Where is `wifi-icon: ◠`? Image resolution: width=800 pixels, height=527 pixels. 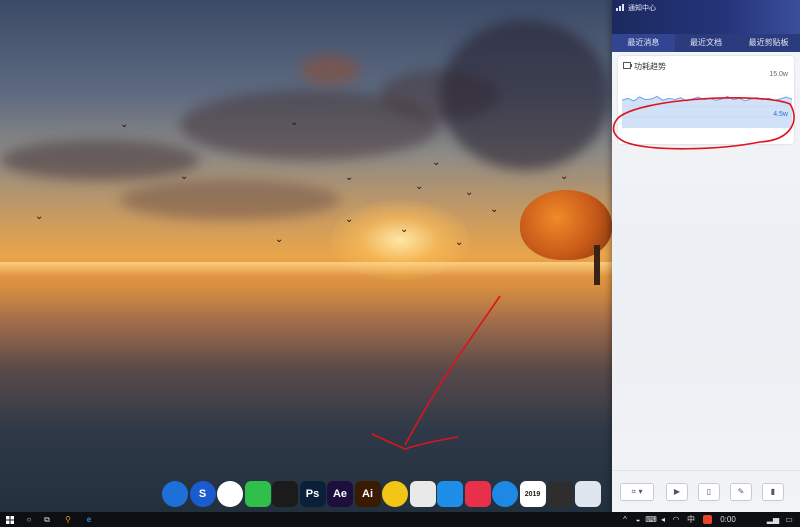 wifi-icon: ◠ is located at coordinates (676, 519).